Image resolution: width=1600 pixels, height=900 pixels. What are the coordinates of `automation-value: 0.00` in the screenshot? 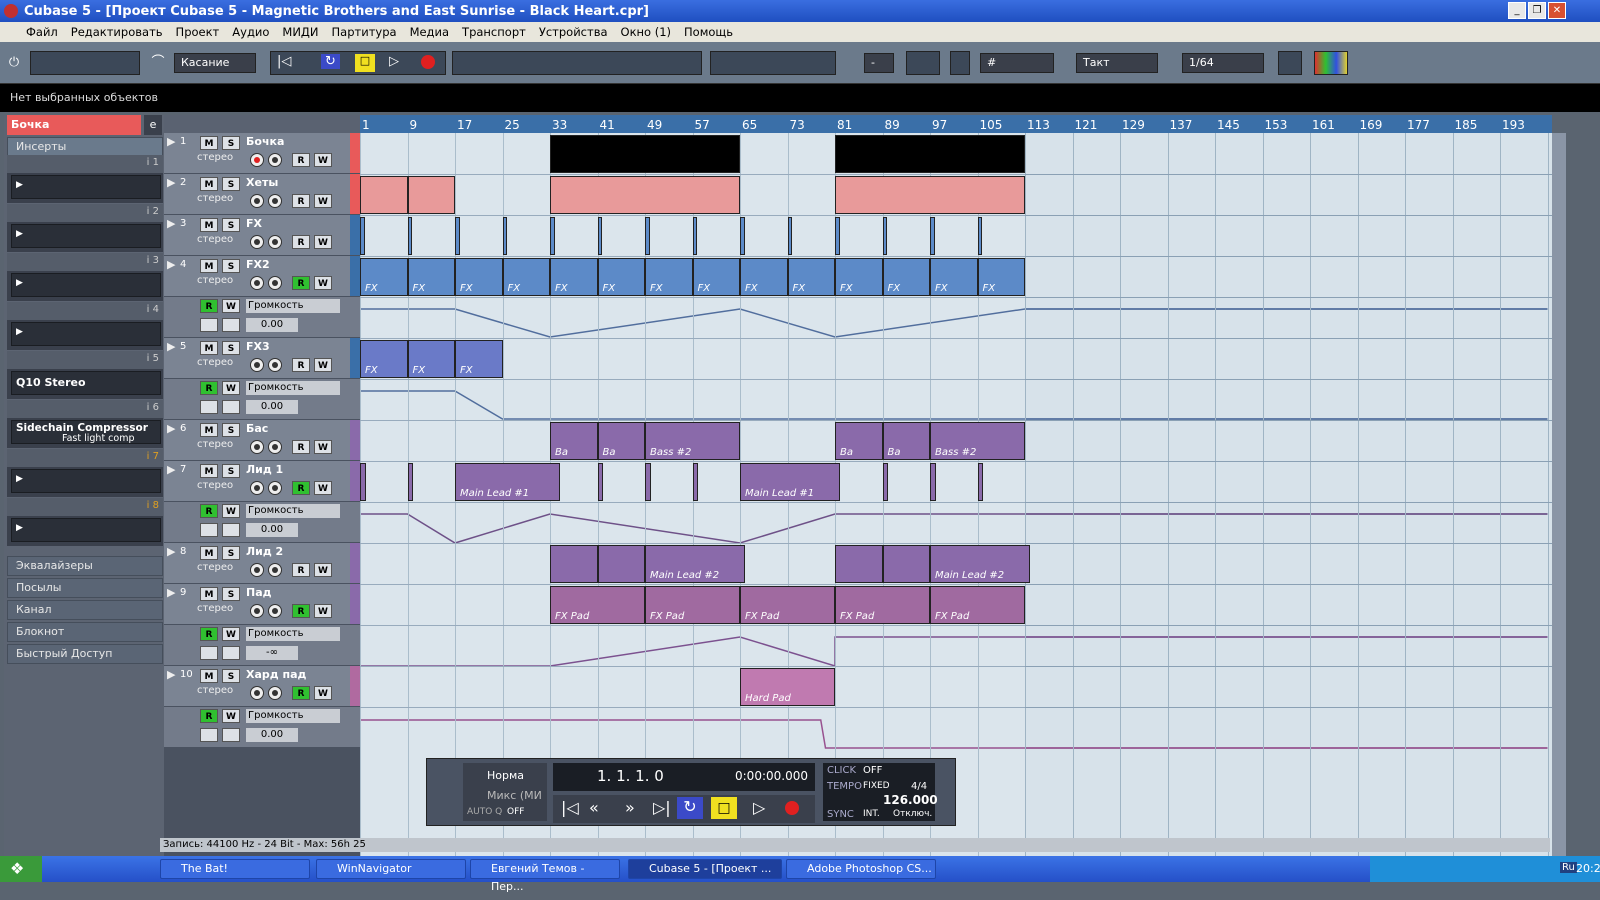 It's located at (272, 325).